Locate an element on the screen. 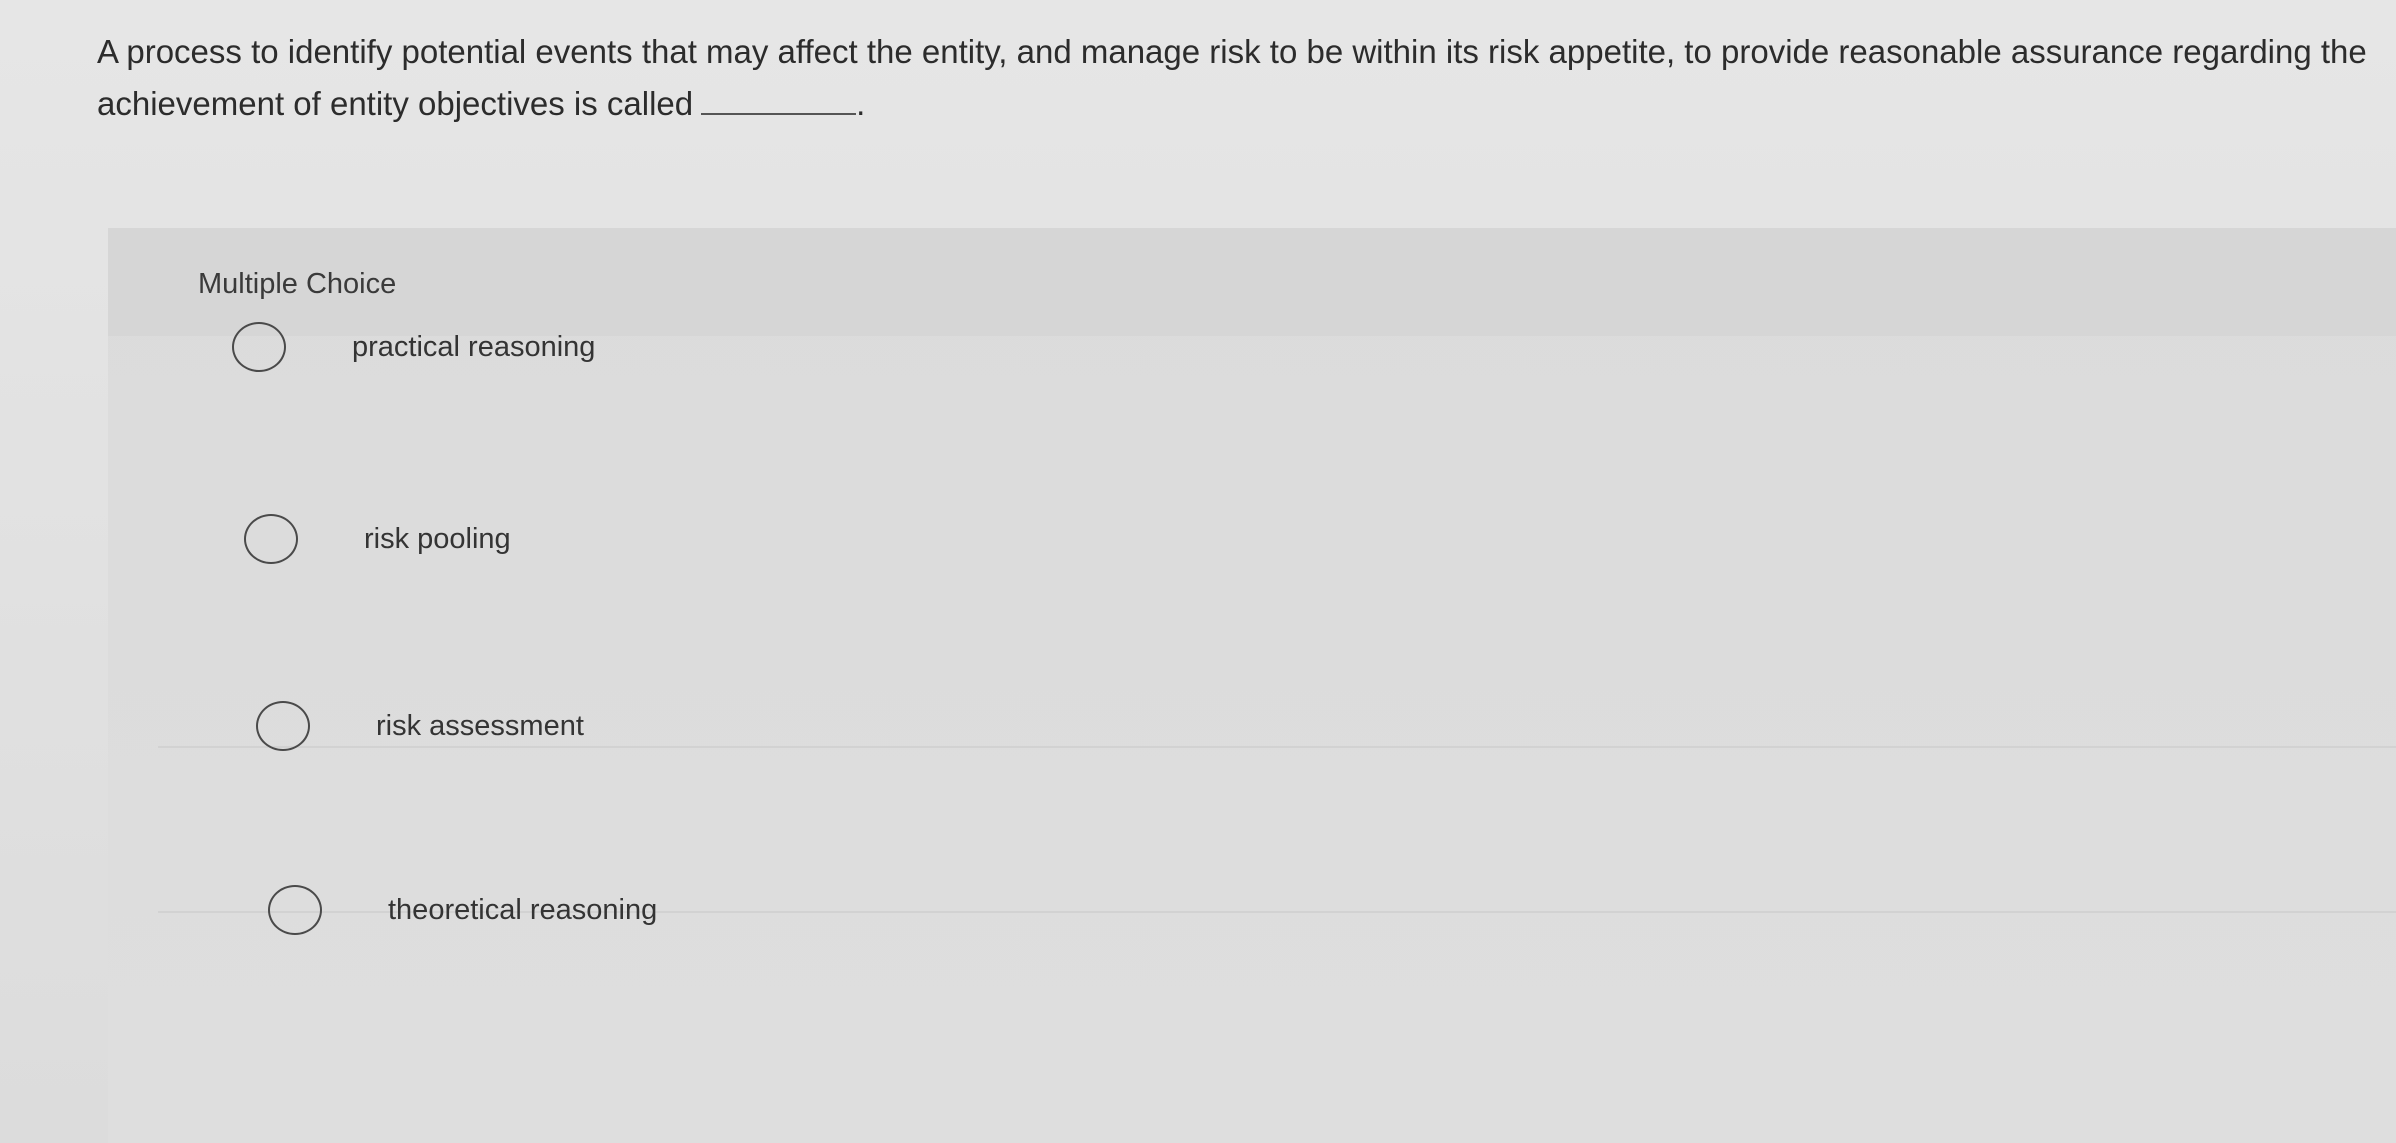 This screenshot has height=1143, width=2396. choice-option-1: practical reasoning is located at coordinates (413, 347).